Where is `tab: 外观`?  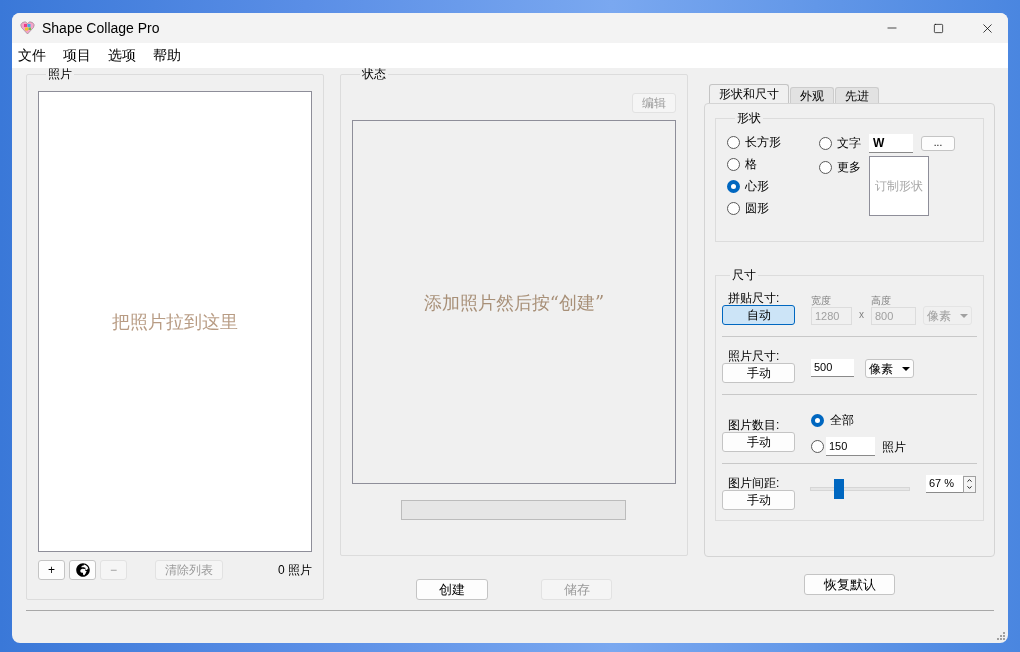
tab: 外观 is located at coordinates (812, 95).